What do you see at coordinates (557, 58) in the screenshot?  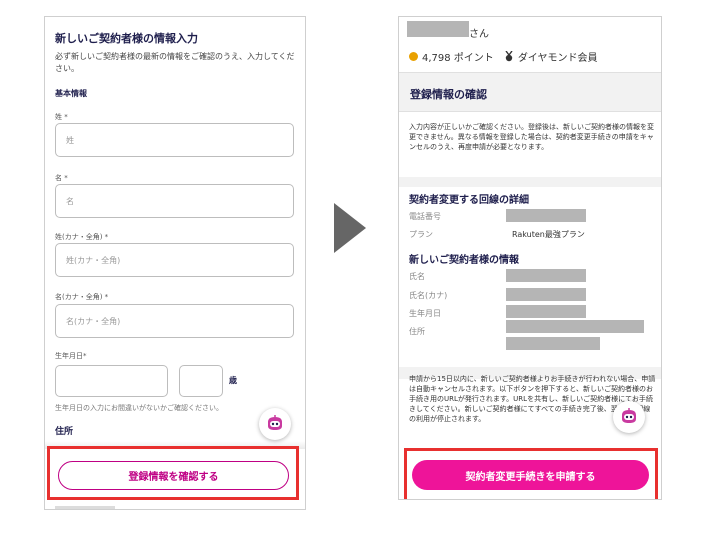 I see `member-rank: ダイヤモンド会員` at bounding box center [557, 58].